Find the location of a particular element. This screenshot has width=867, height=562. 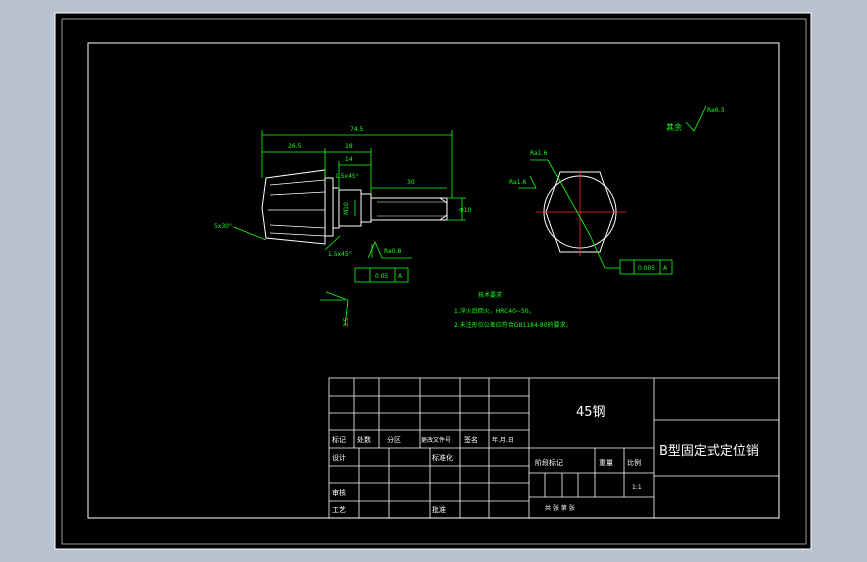

tech-req-line-2: 2.未注形位公差应符合GB1184-80的要求。 is located at coordinates (513, 325).